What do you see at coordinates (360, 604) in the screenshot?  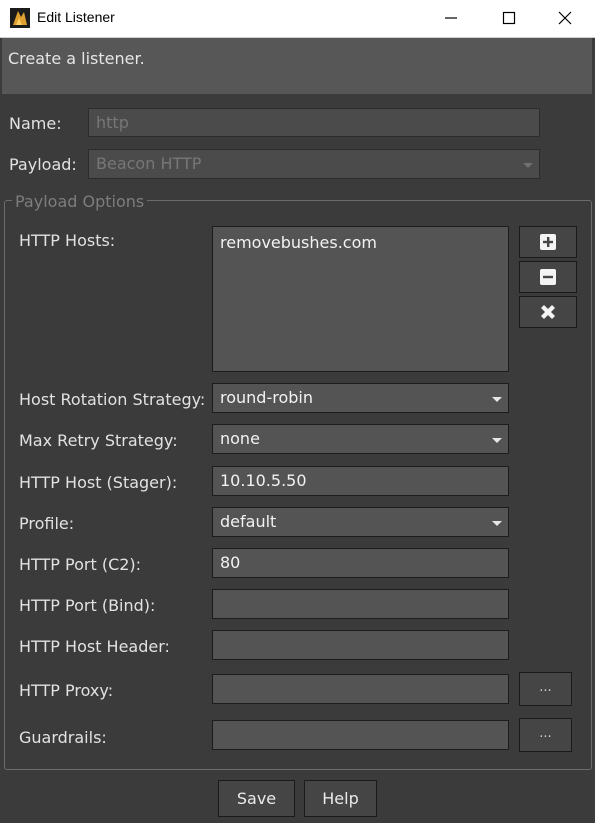 I see `http-port-bind-input` at bounding box center [360, 604].